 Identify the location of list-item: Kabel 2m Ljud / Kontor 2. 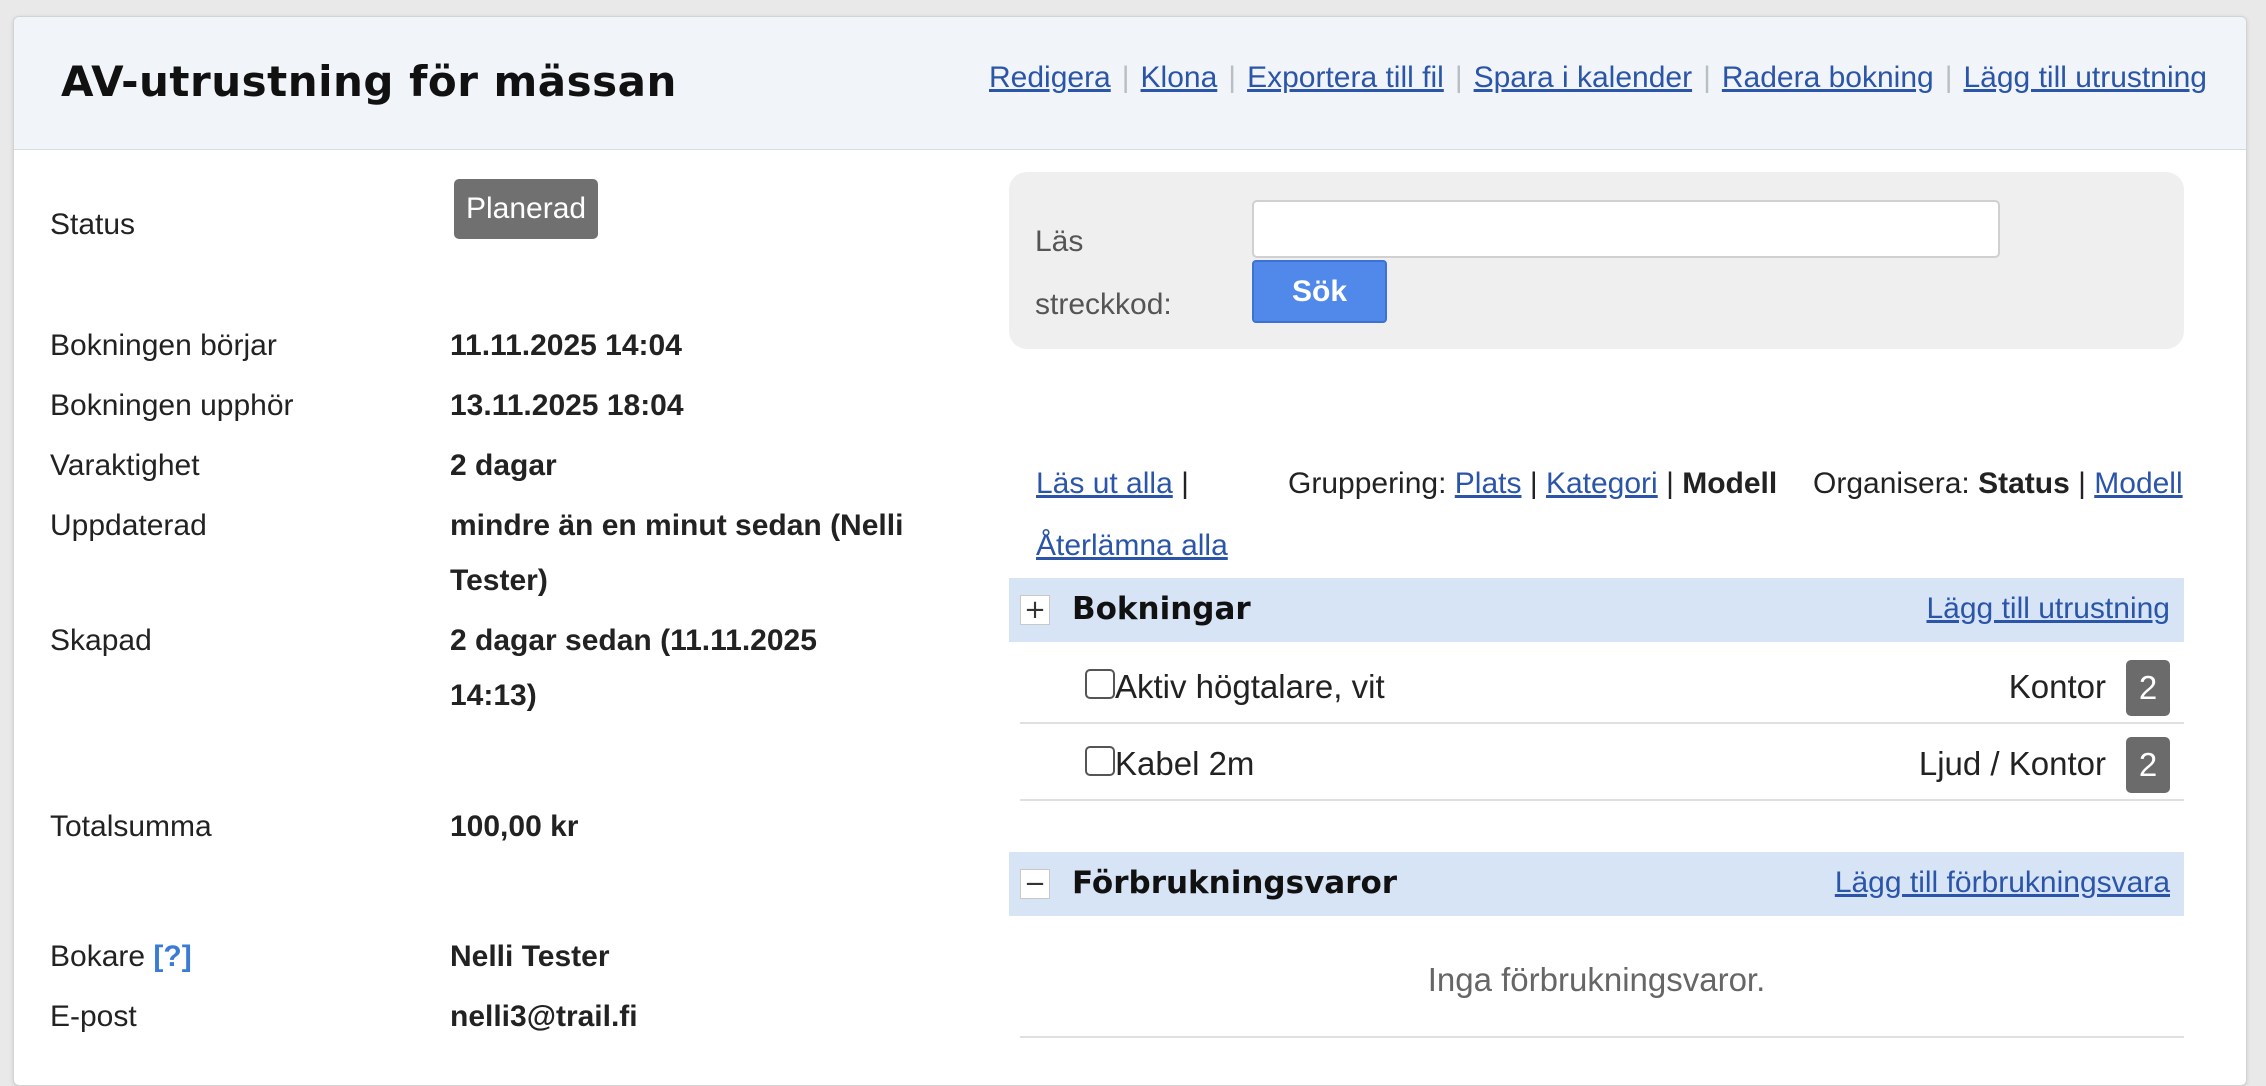
(1602, 763).